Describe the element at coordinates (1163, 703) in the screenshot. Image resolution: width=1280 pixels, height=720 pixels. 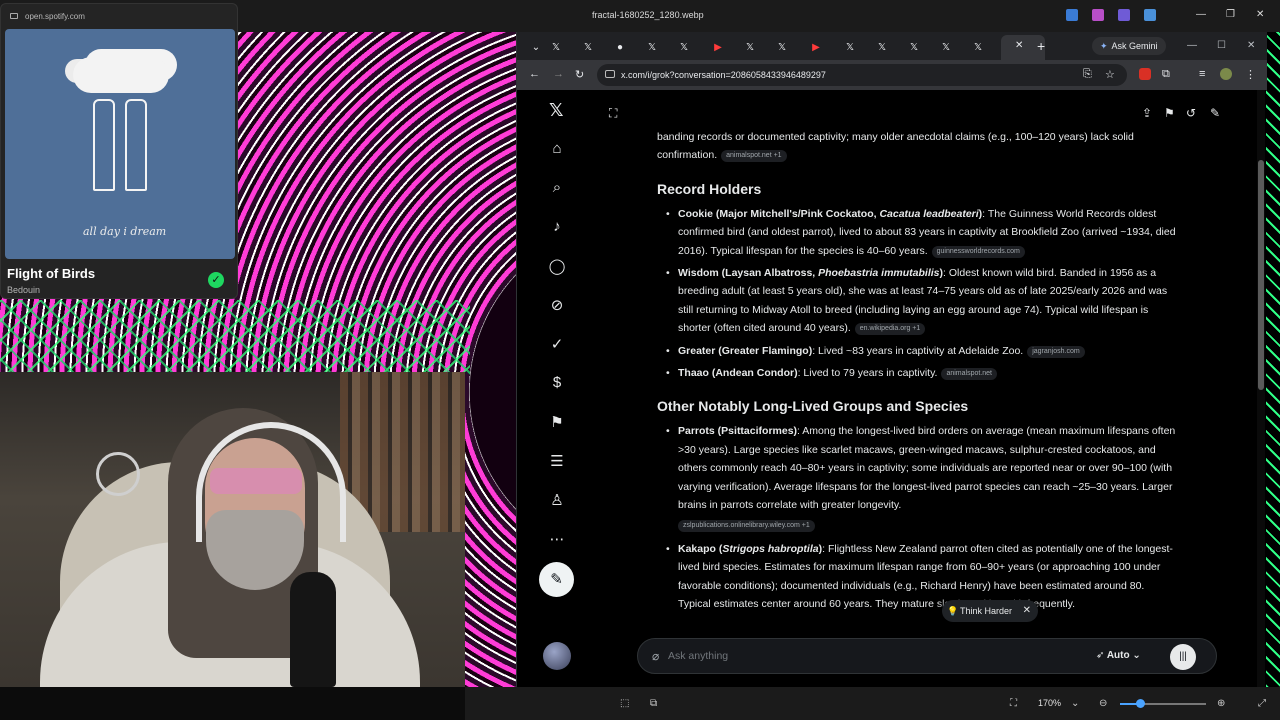
I see `zoom-slider` at that location.